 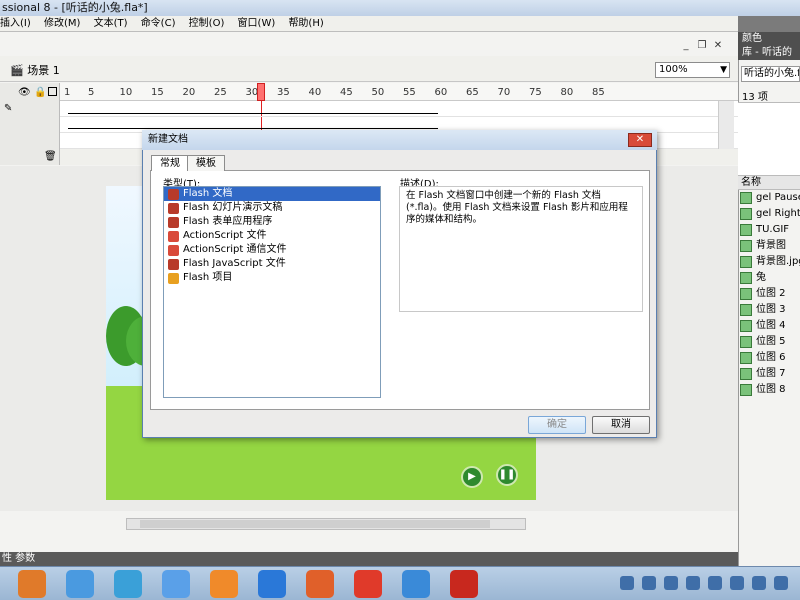 What do you see at coordinates (272, 236) in the screenshot?
I see `document-type-item: ActionScript 文件` at bounding box center [272, 236].